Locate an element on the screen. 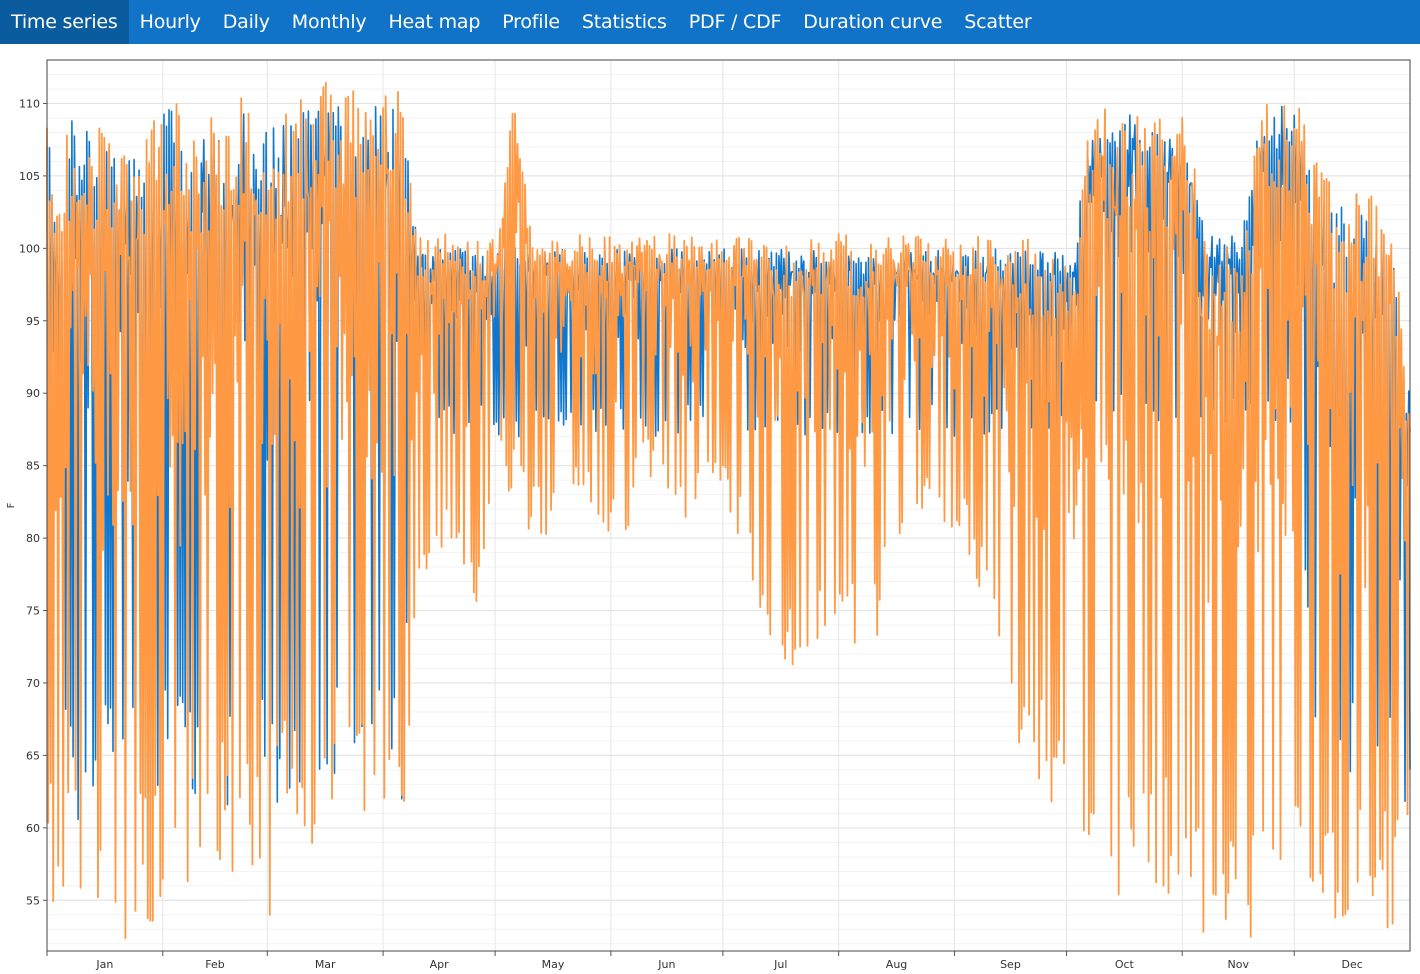  y-tick-label: 65 is located at coordinates (33, 755).